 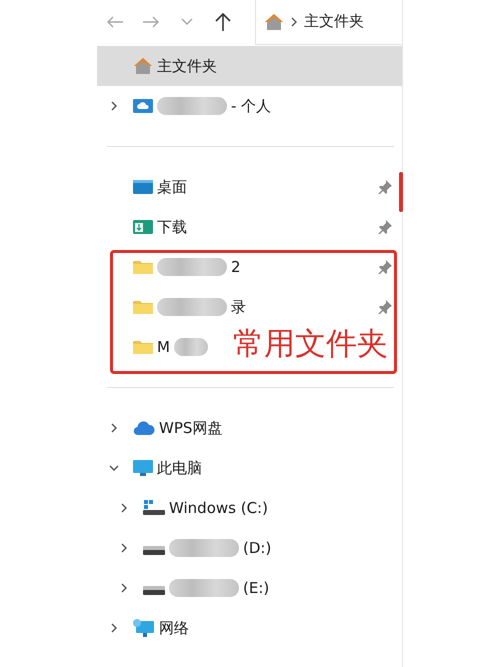 I want to click on separator-chevron-icon, so click(x=294, y=21).